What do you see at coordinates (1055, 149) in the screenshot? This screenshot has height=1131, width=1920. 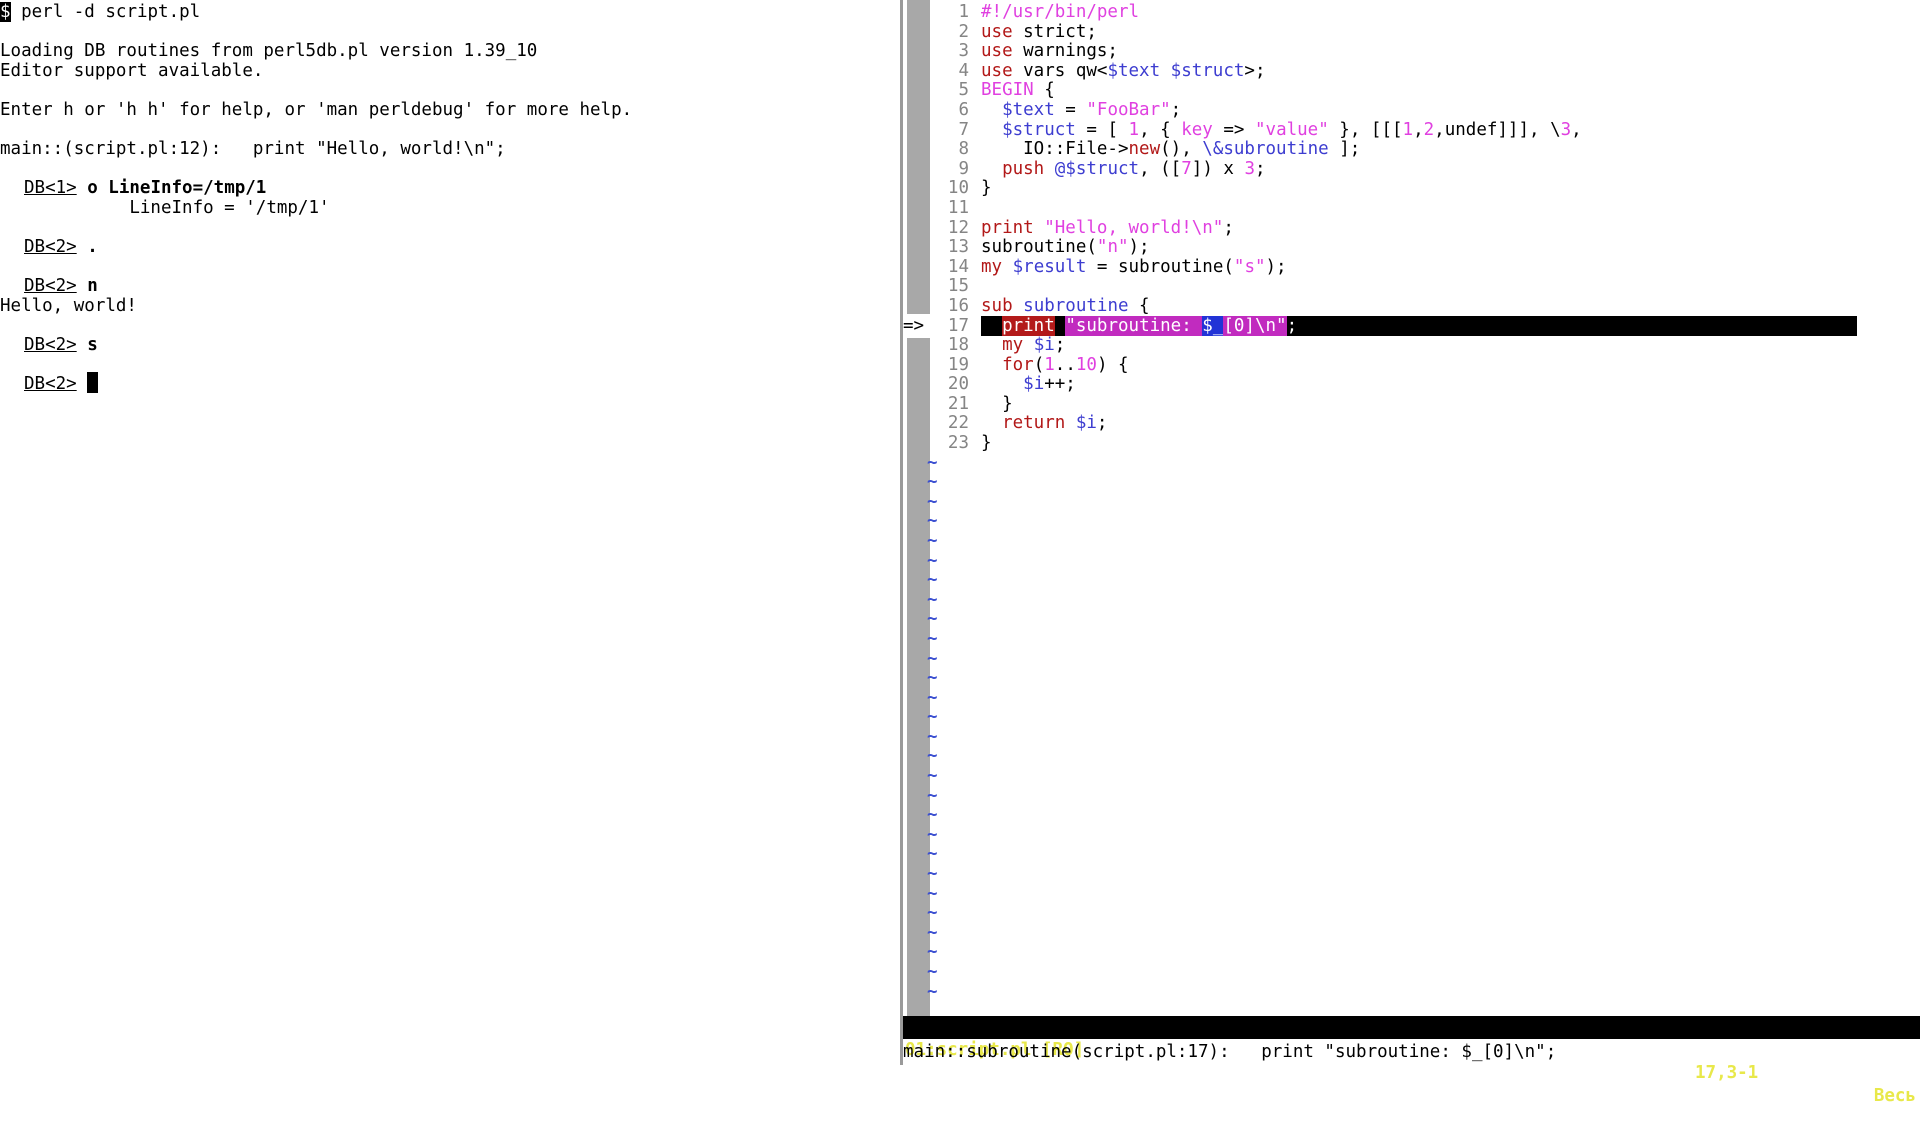 I see `code-text: IO::File->` at bounding box center [1055, 149].